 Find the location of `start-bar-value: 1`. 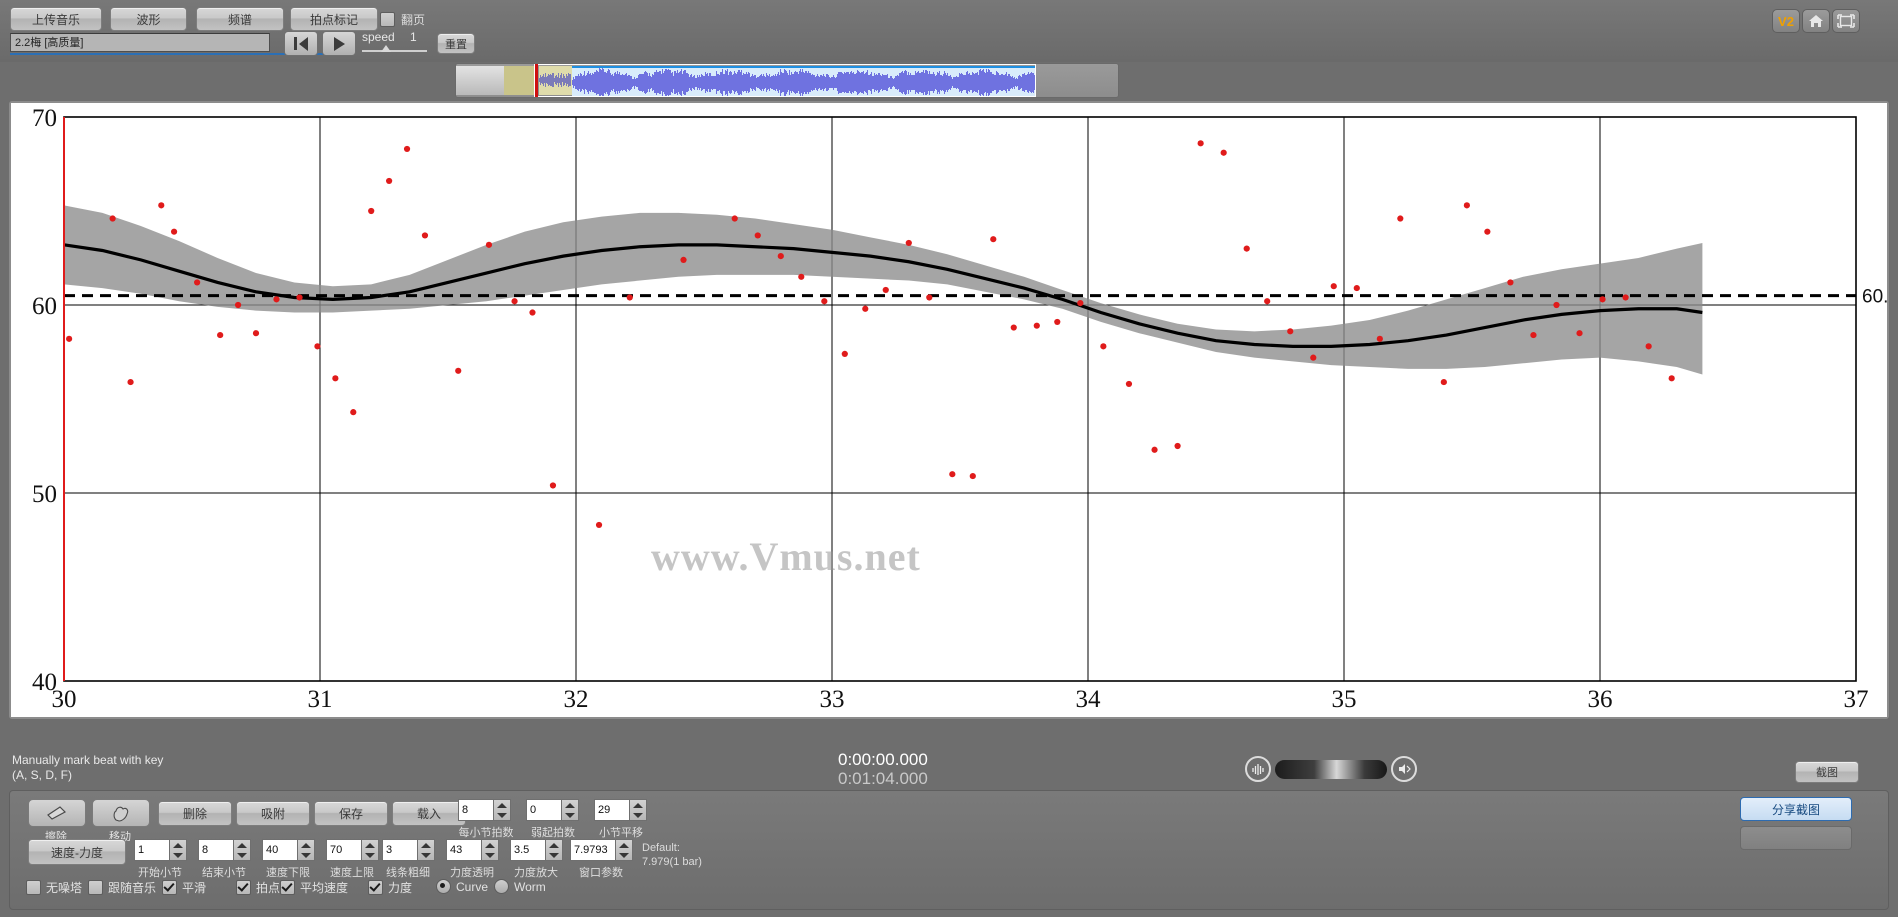

start-bar-value: 1 is located at coordinates (152, 850).